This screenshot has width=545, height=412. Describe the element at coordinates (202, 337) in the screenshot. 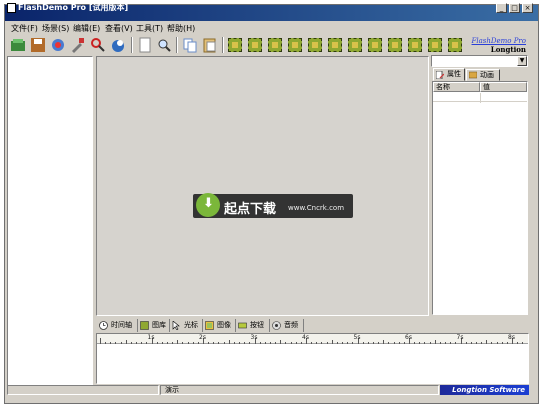

I see `ruler-label: 2s` at that location.